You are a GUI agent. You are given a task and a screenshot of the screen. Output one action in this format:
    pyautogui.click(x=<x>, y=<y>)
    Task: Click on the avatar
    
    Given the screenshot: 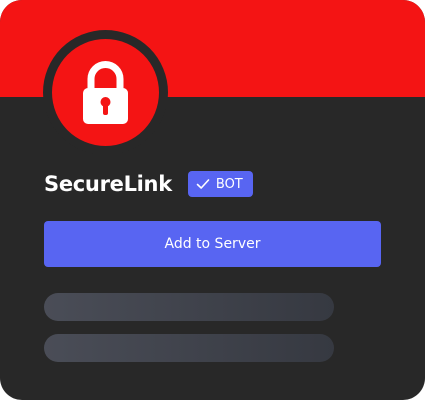 What is the action you would take?
    pyautogui.click(x=105, y=92)
    